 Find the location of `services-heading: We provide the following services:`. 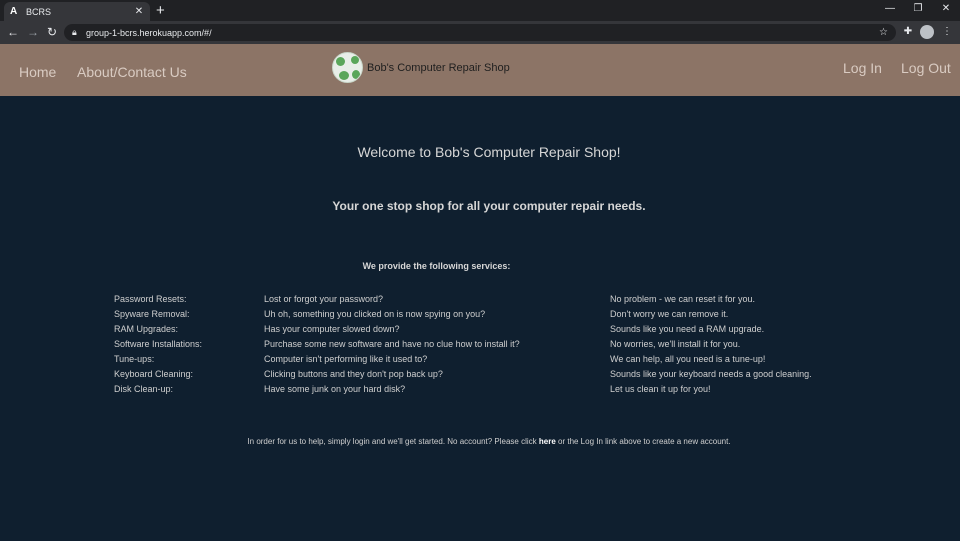

services-heading: We provide the following services: is located at coordinates (436, 266).